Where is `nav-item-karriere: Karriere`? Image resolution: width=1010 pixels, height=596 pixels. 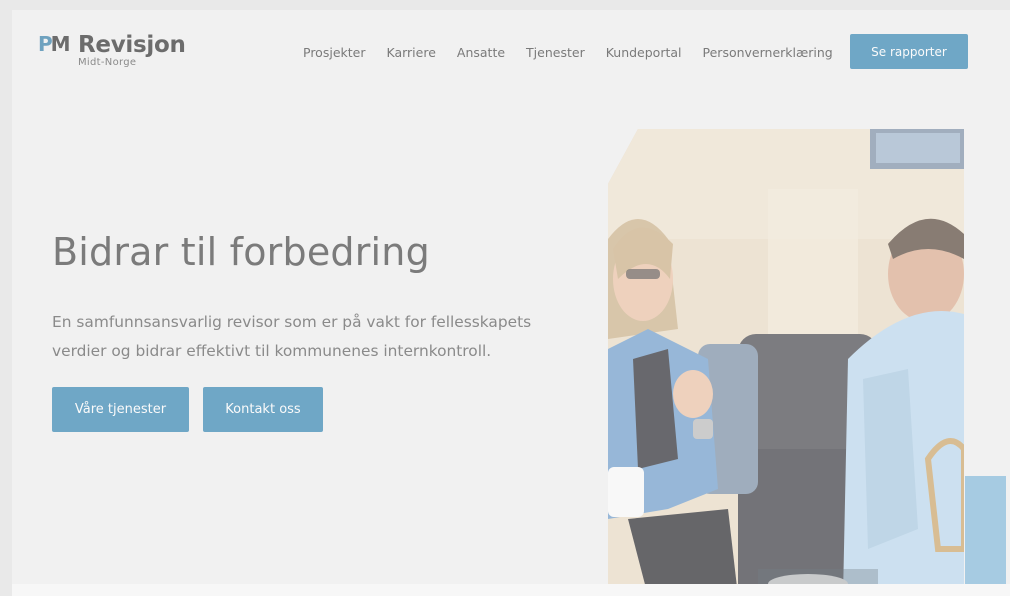 nav-item-karriere: Karriere is located at coordinates (410, 53).